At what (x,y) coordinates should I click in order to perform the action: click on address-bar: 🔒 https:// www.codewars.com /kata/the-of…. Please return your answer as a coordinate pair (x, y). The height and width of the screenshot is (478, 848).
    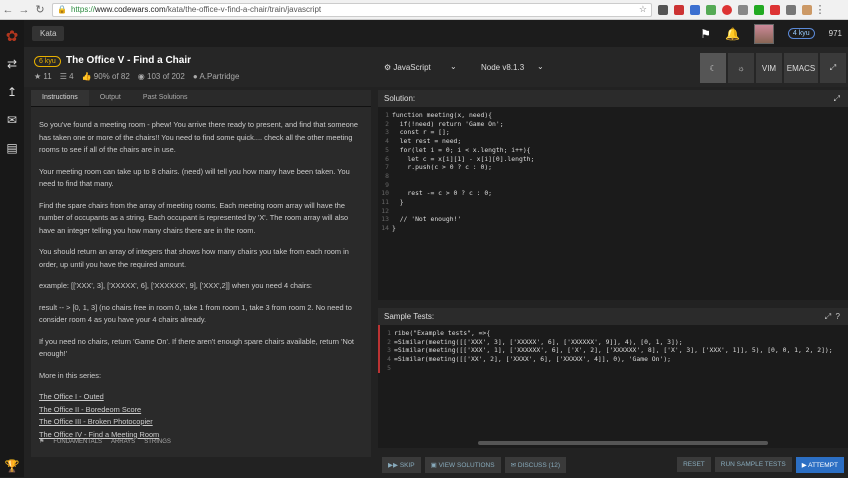
    Looking at the image, I should click on (352, 9).